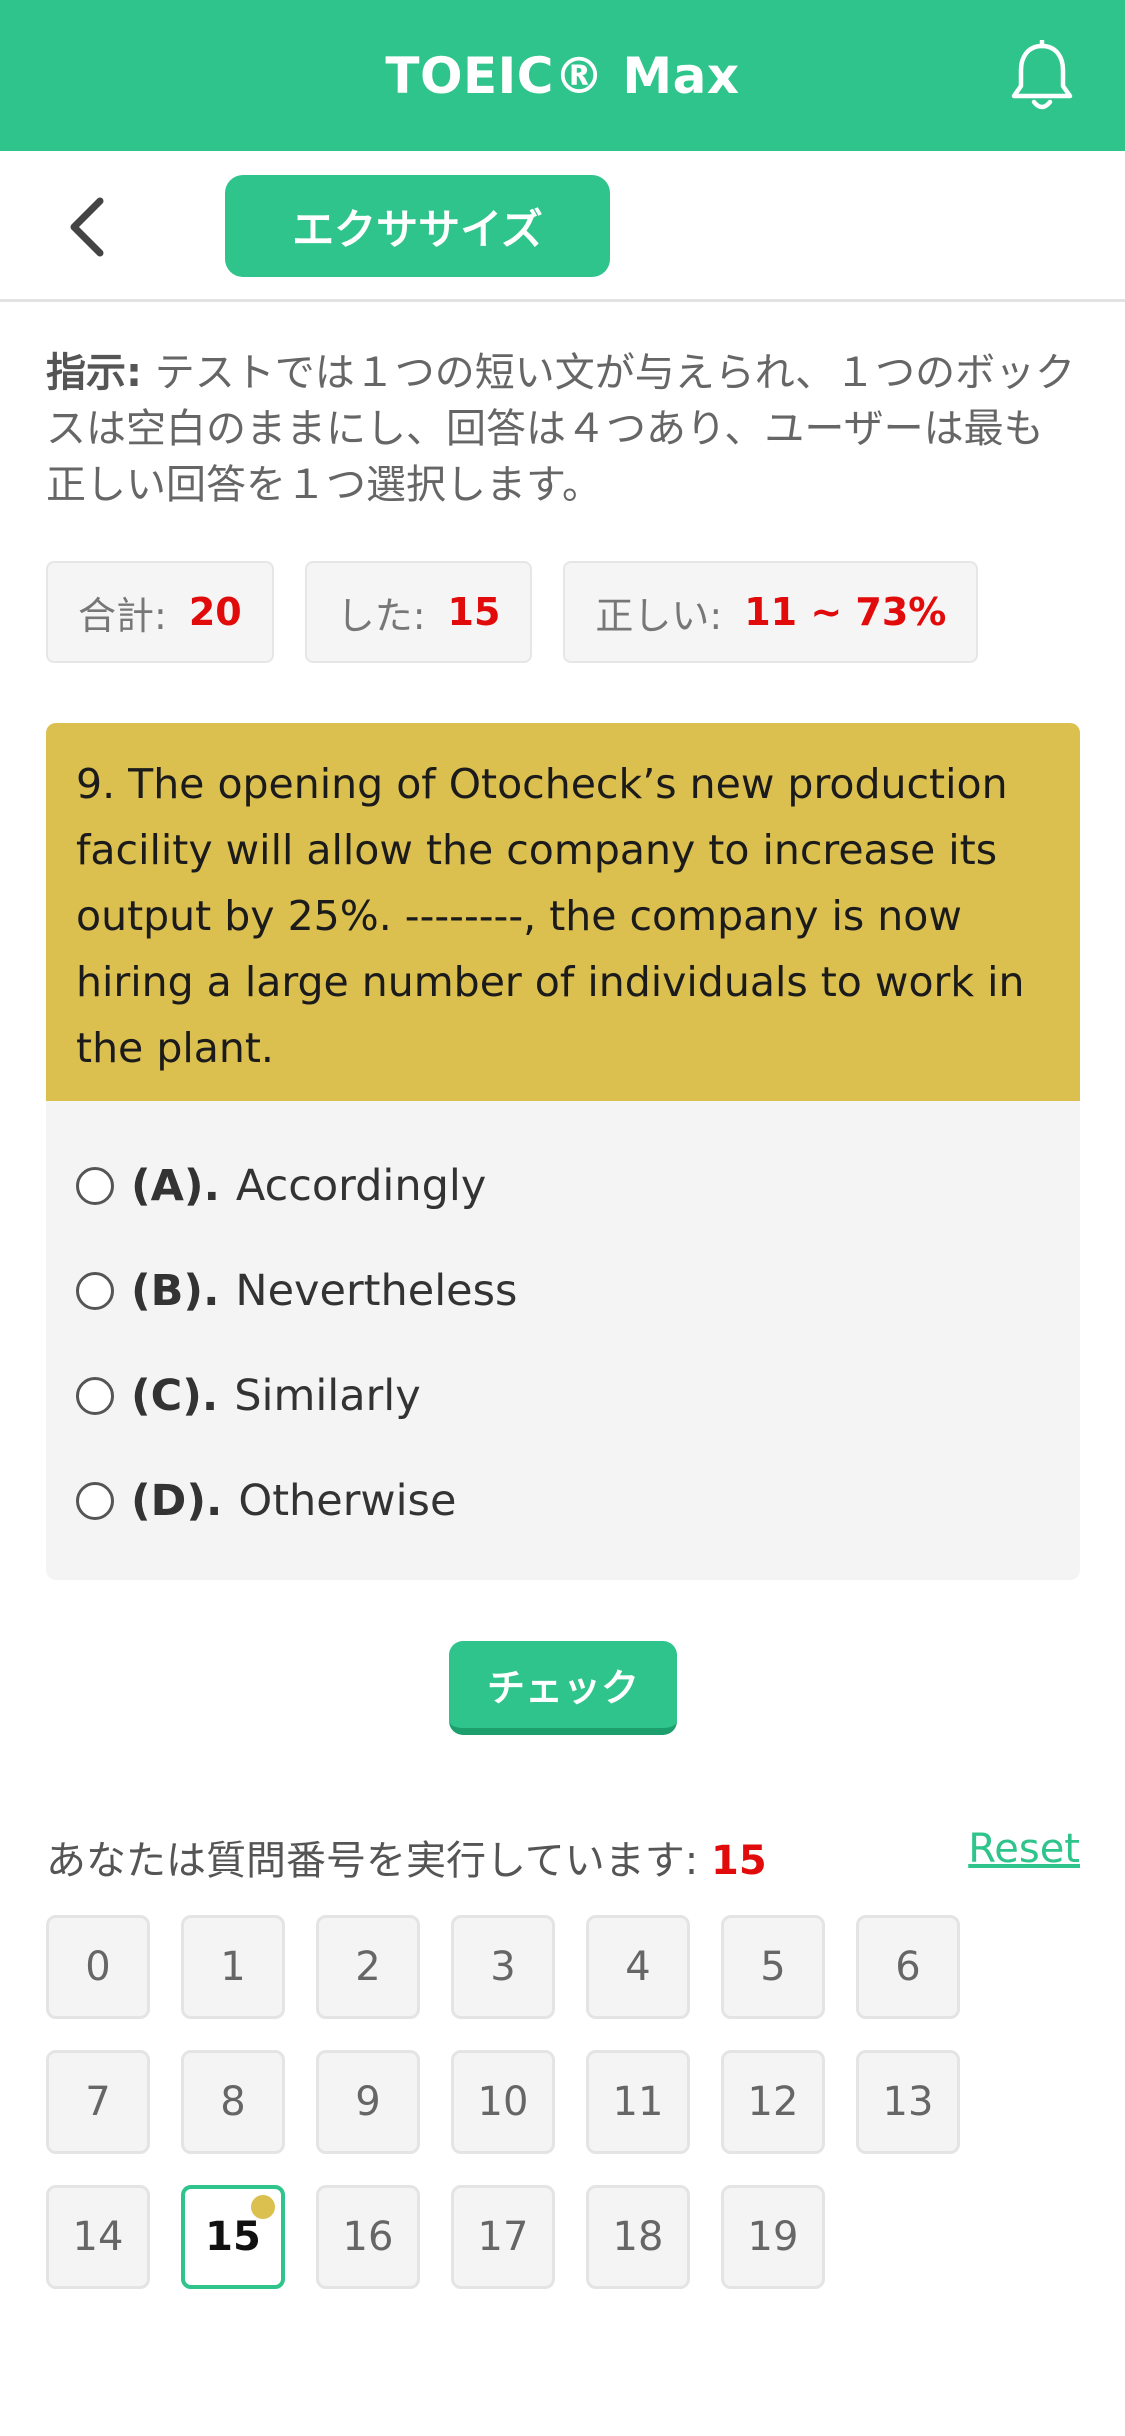 Image resolution: width=1125 pixels, height=2436 pixels. Describe the element at coordinates (1024, 1849) in the screenshot. I see `reset-link: Reset` at that location.